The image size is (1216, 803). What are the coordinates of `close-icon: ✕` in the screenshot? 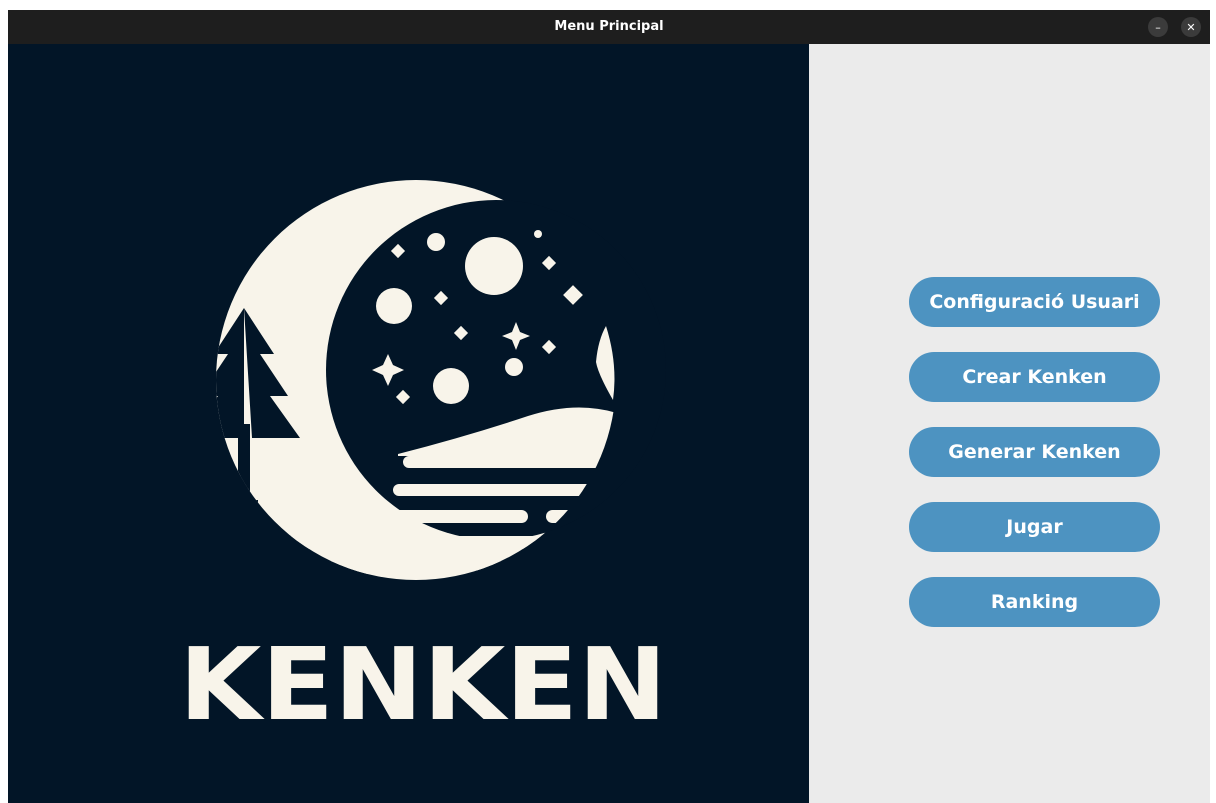 It's located at (1191, 27).